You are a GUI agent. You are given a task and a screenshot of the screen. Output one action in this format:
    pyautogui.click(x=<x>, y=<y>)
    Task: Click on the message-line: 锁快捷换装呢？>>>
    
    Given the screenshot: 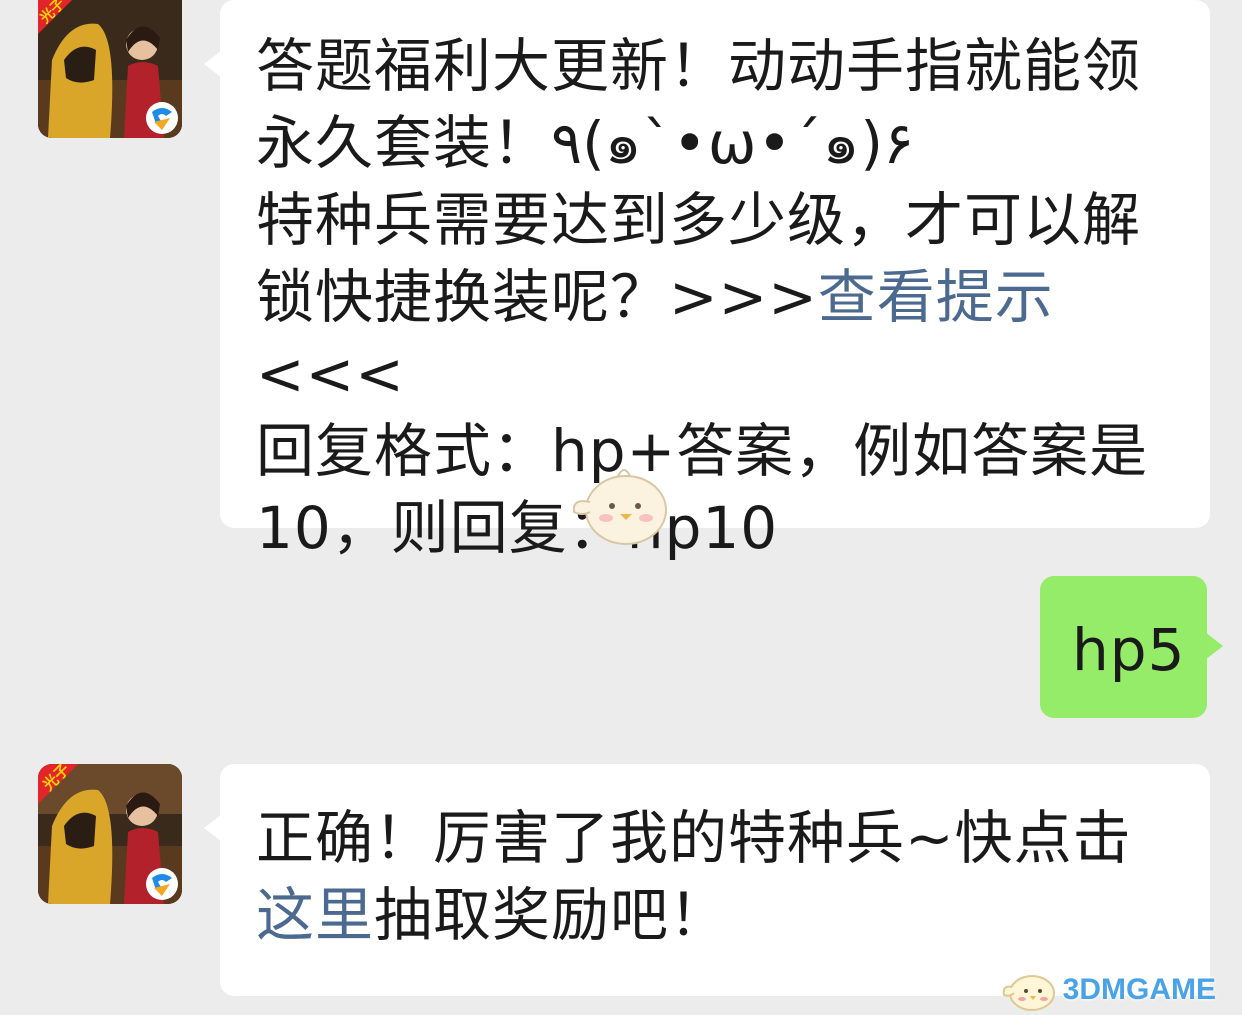 What is the action you would take?
    pyautogui.click(x=537, y=297)
    